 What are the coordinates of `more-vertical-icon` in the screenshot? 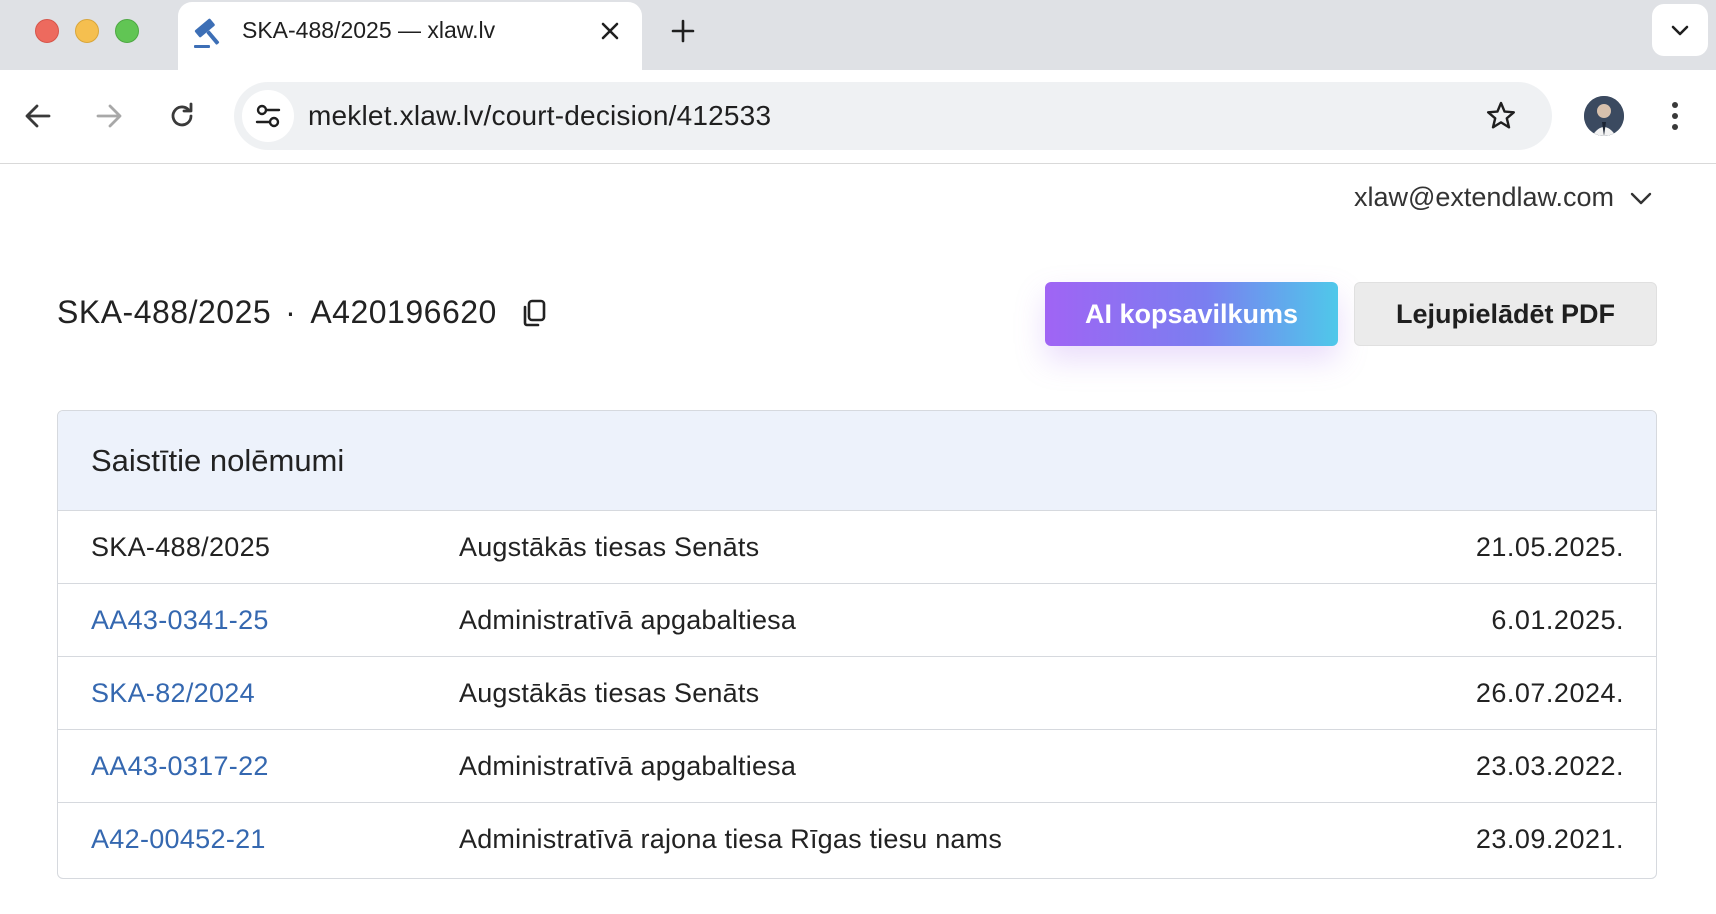 It's located at (1675, 116).